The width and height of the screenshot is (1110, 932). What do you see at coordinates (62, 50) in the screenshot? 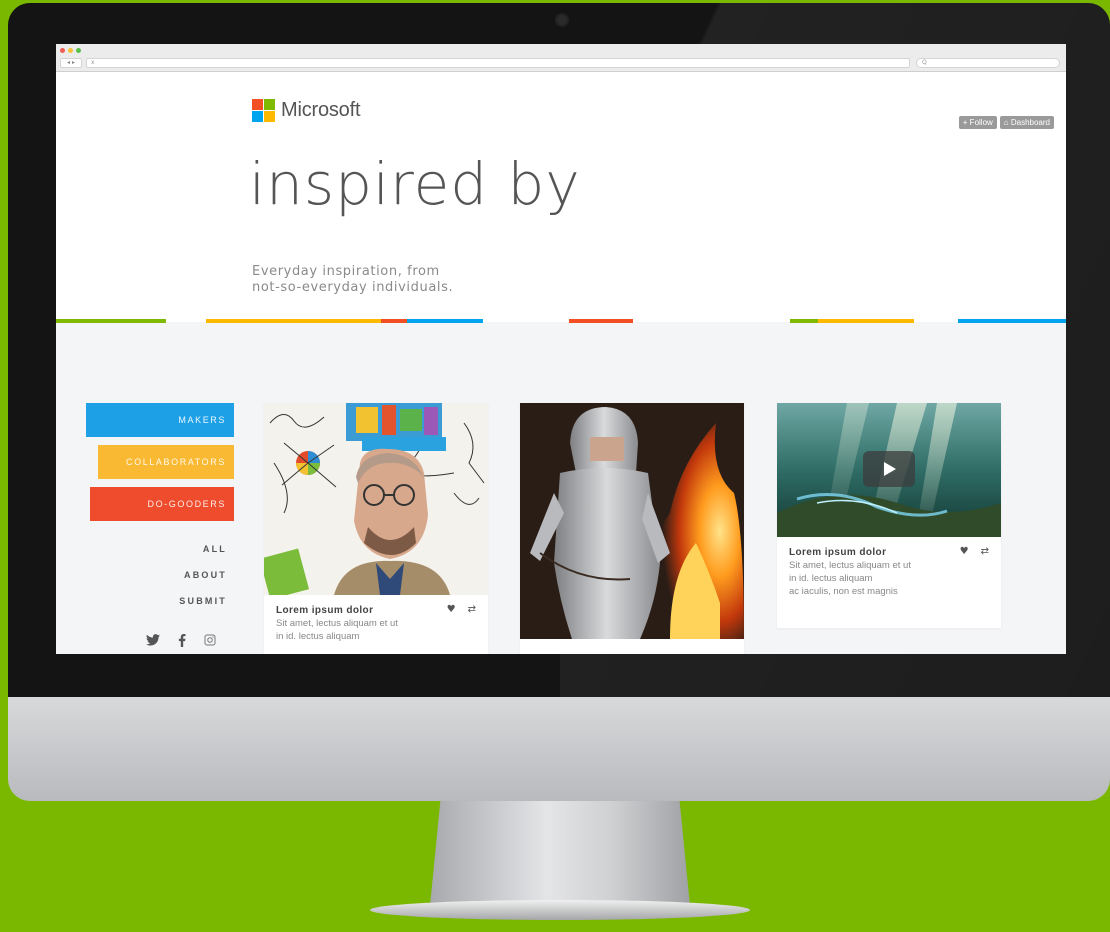
I see `close-icon` at bounding box center [62, 50].